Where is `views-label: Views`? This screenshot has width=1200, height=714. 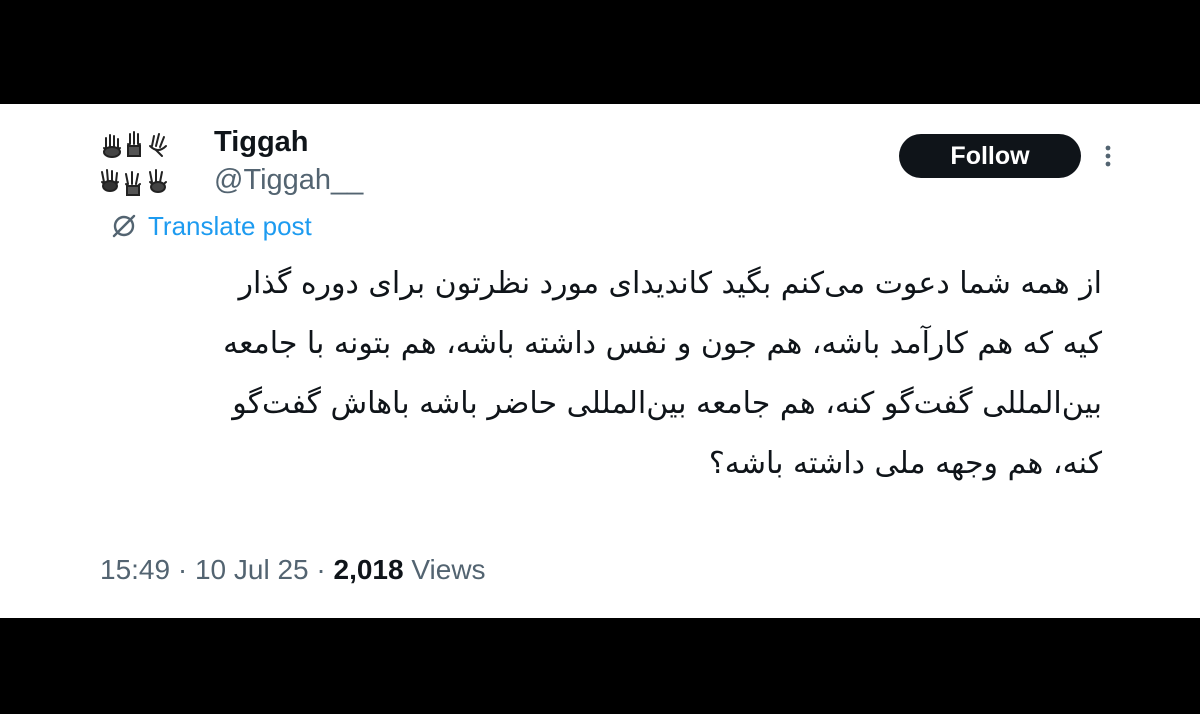 views-label: Views is located at coordinates (448, 569).